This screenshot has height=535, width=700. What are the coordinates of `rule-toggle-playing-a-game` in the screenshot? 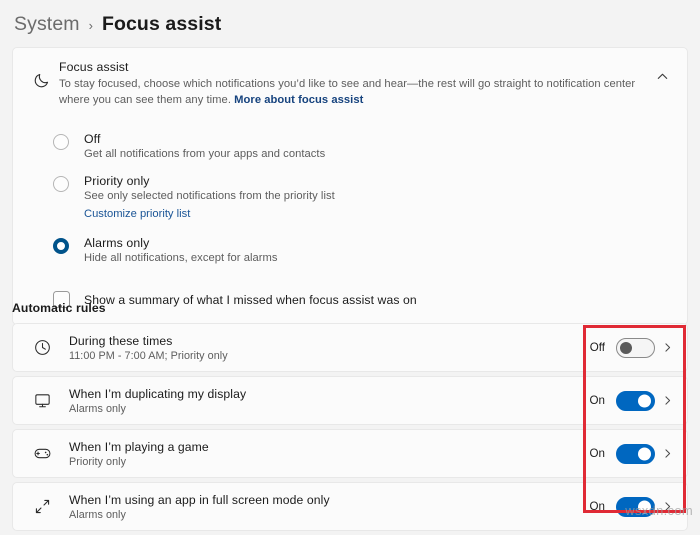 It's located at (635, 453).